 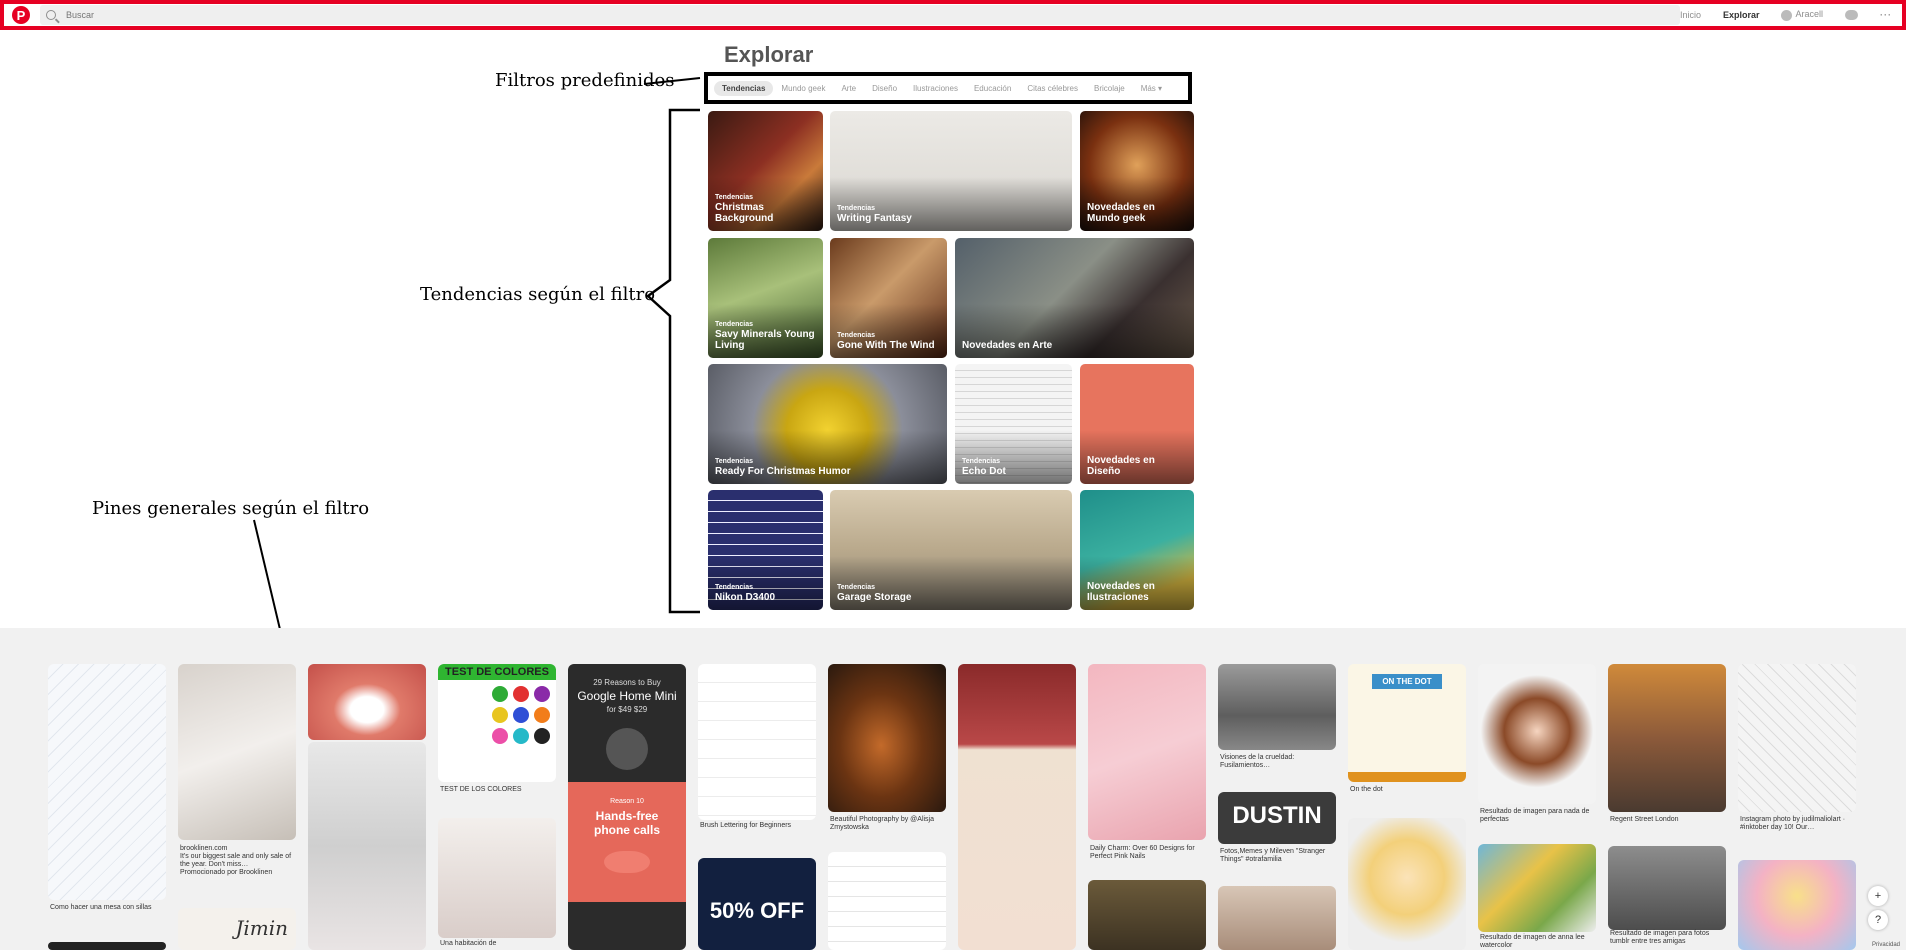 I want to click on trend-name: Christmas Background, so click(x=744, y=213).